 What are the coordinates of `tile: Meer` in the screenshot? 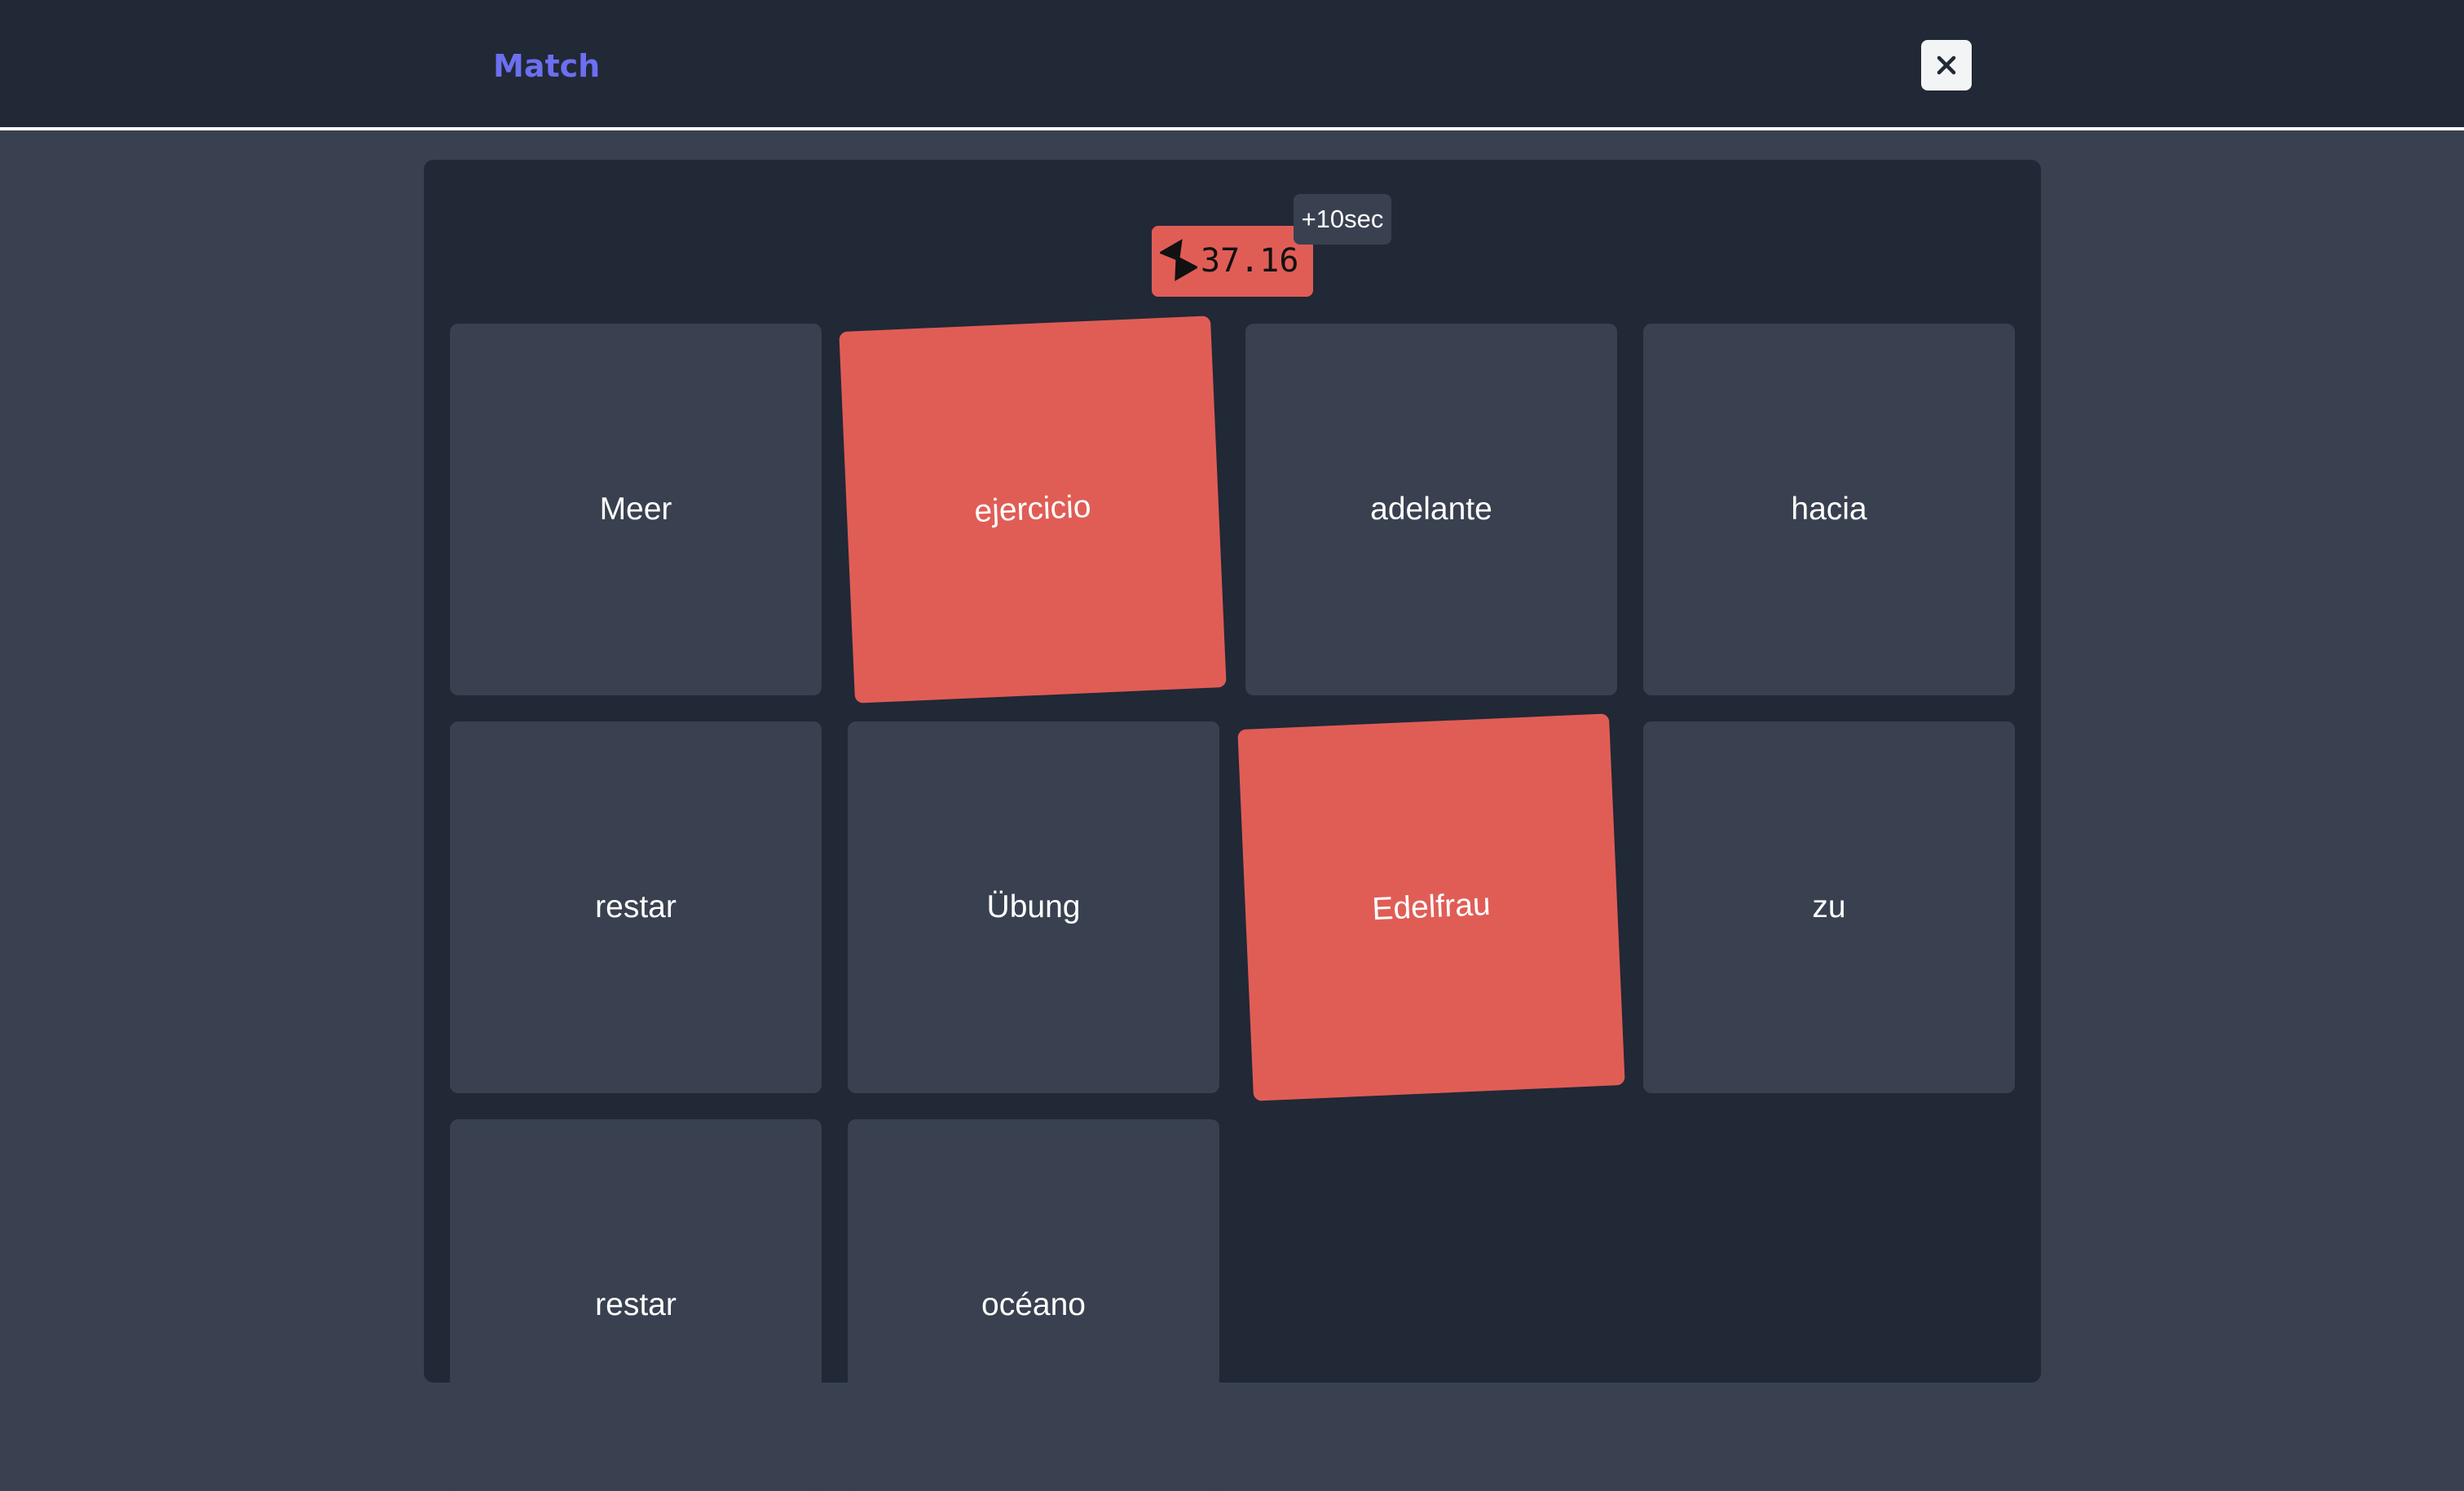 It's located at (636, 509).